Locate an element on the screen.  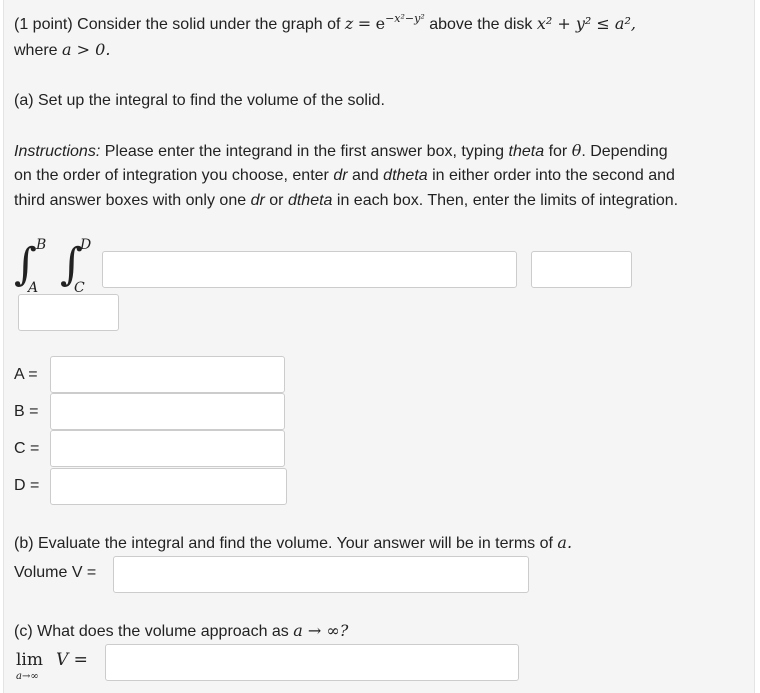
limit-c-input is located at coordinates (167, 448).